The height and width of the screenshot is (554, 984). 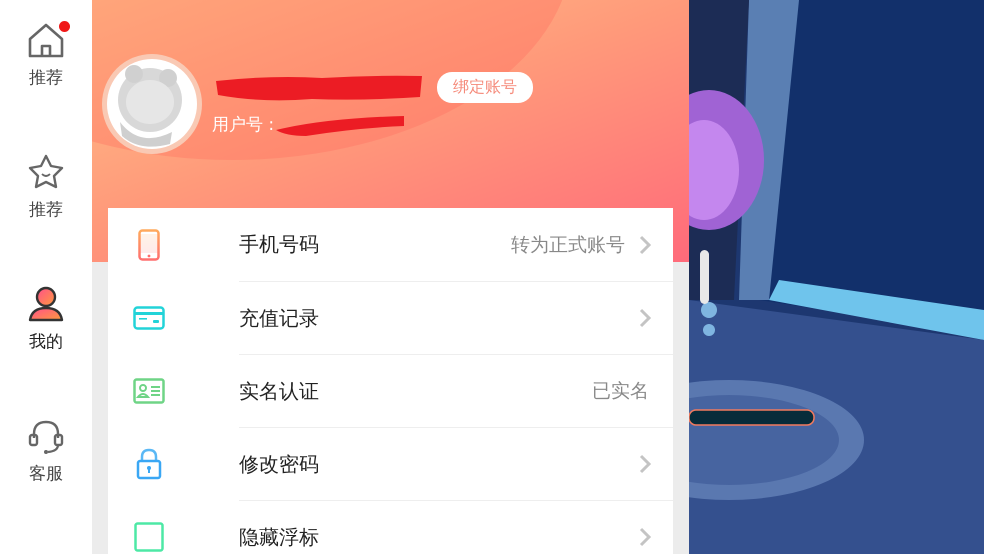 What do you see at coordinates (279, 318) in the screenshot?
I see `settings-label: 充值记录` at bounding box center [279, 318].